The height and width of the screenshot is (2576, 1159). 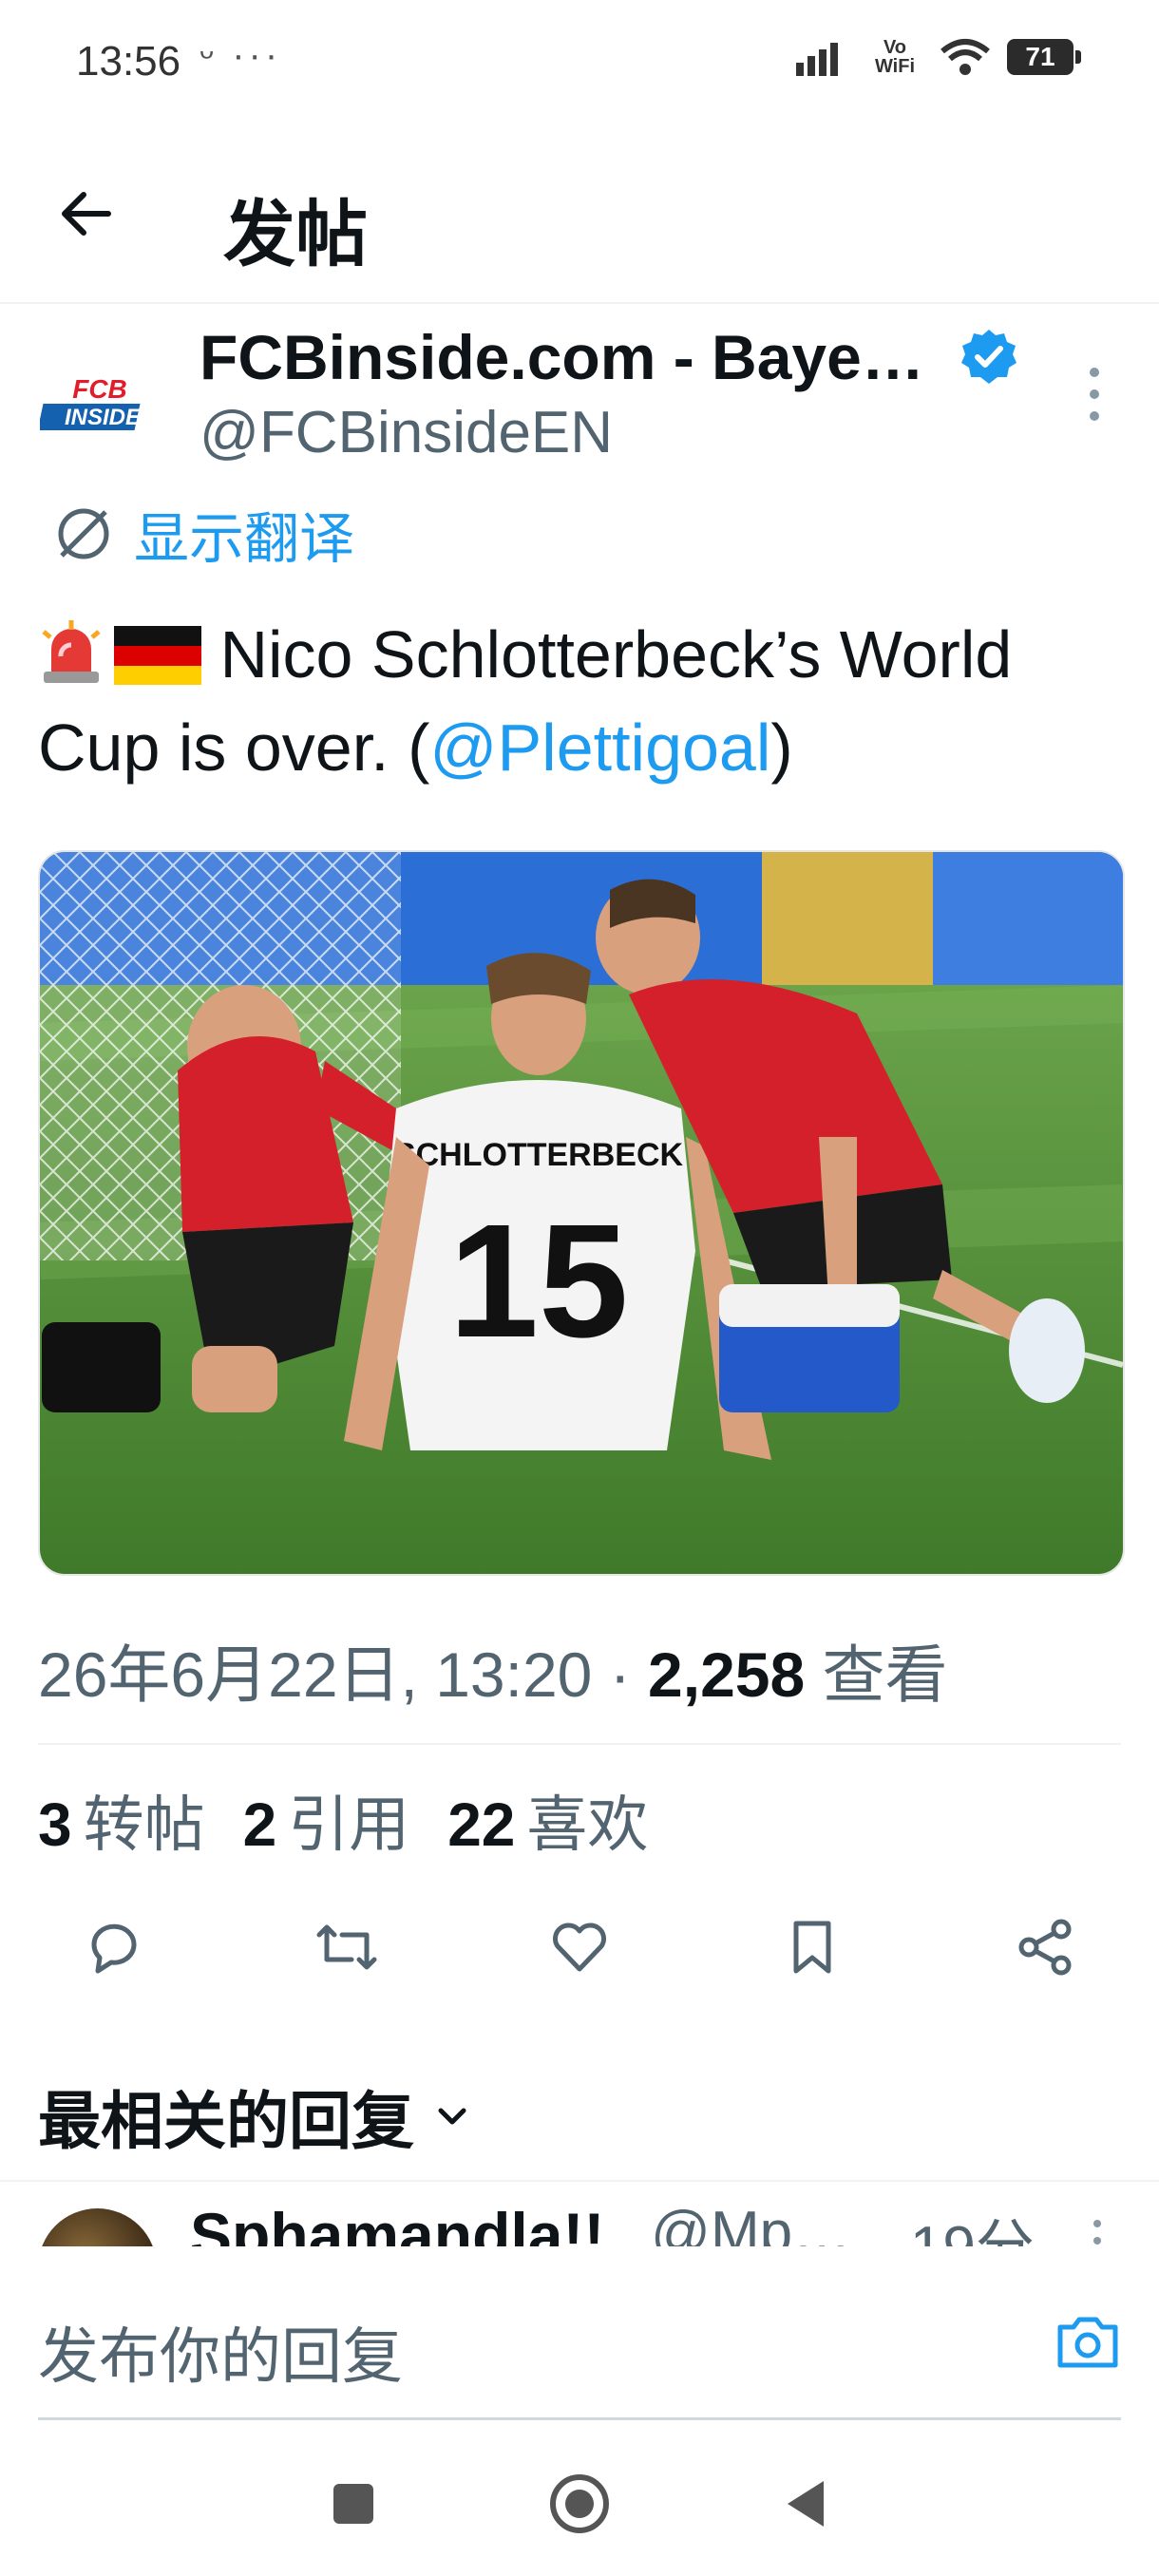 I want to click on retweet-icon, so click(x=346, y=1947).